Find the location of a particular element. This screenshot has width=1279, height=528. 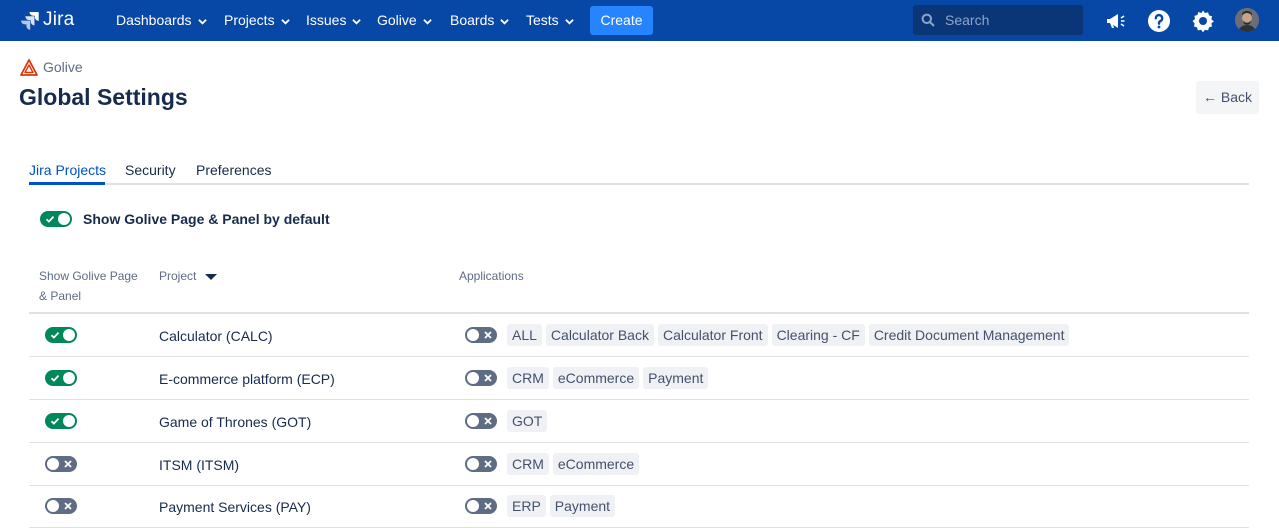

settings-icon is located at coordinates (1203, 21).